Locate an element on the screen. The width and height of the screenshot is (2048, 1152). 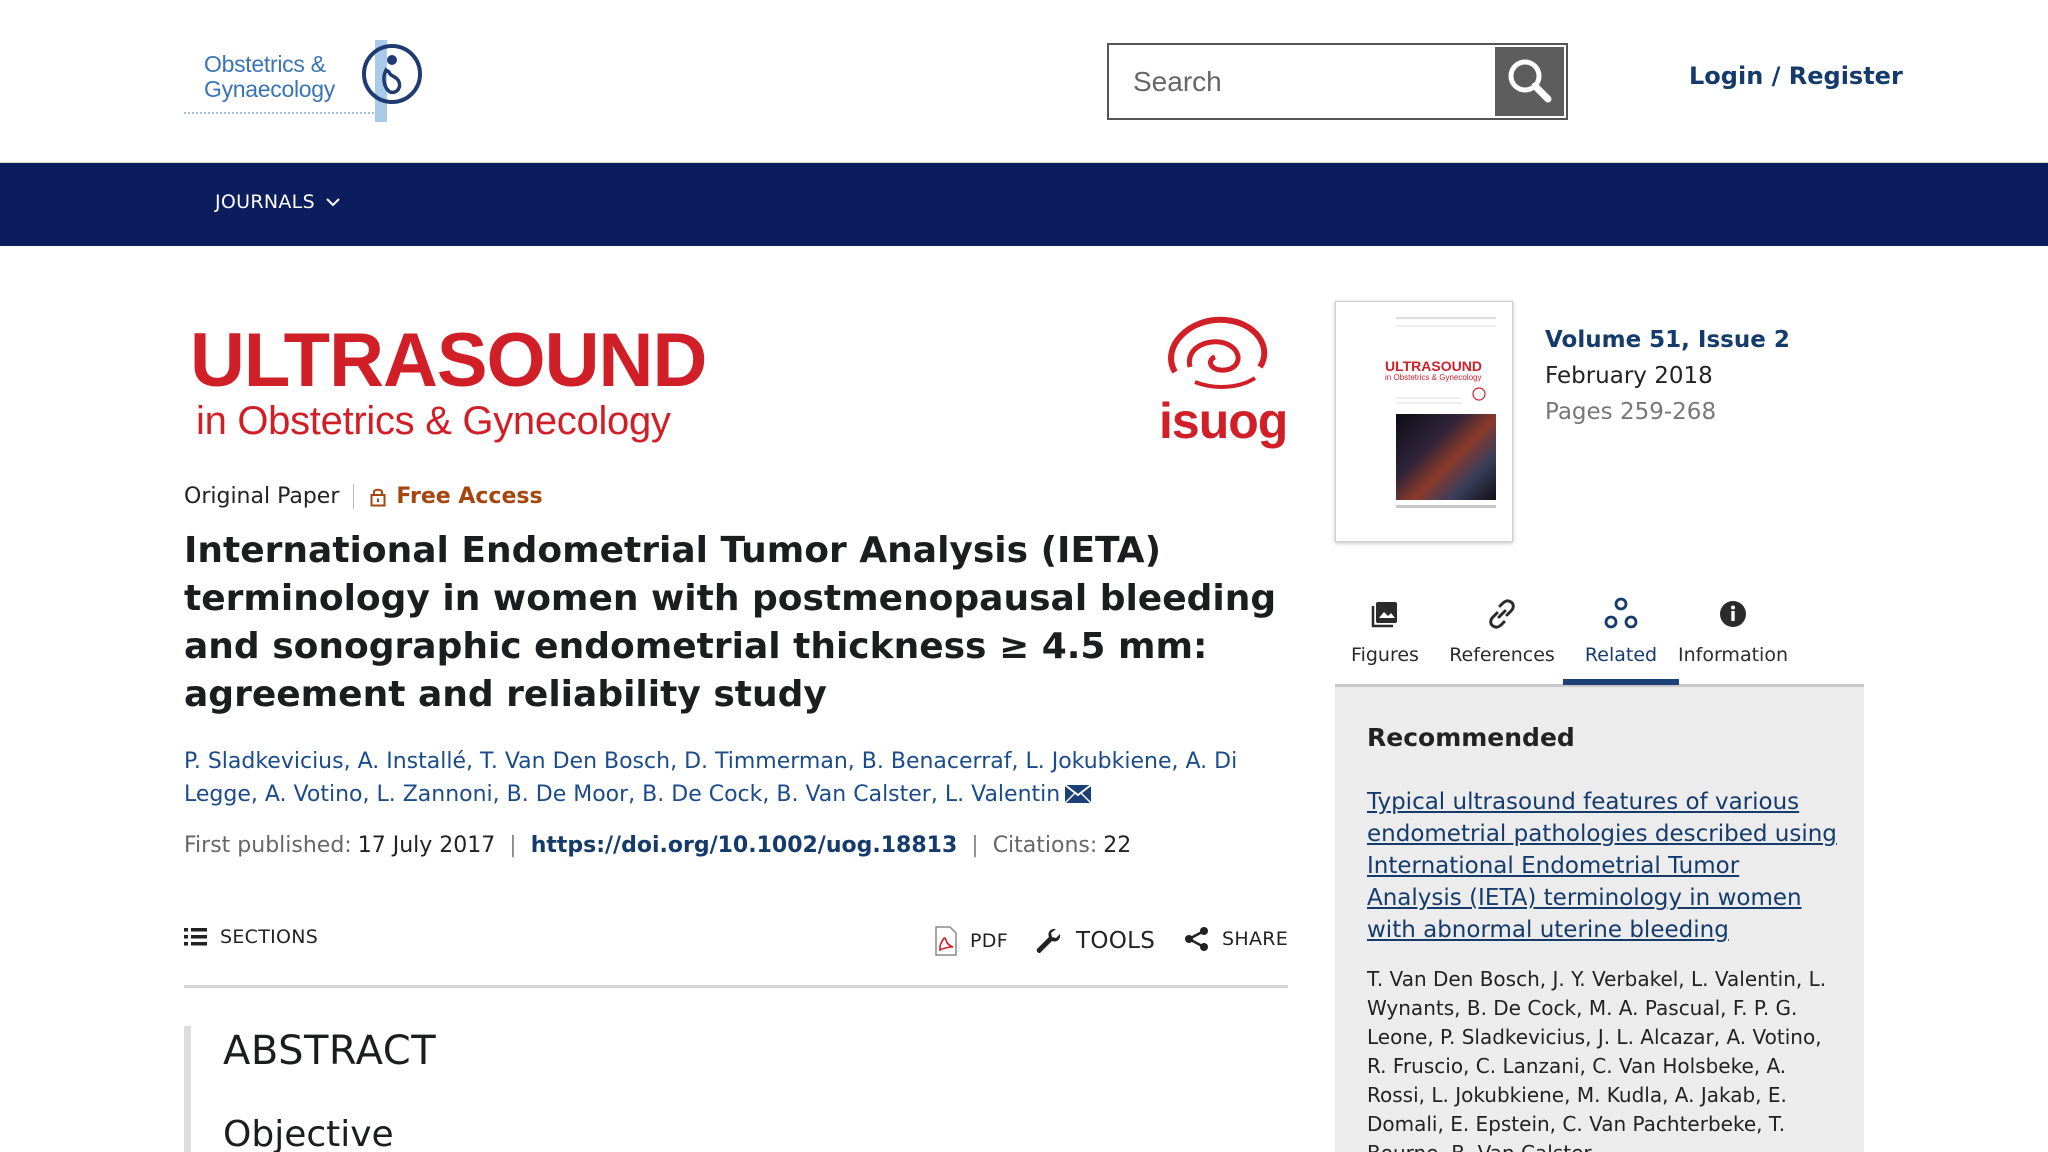
journal-cover-thumbnail: ULTRASOUND in Obstetrics & Gynecology is located at coordinates (1424, 421).